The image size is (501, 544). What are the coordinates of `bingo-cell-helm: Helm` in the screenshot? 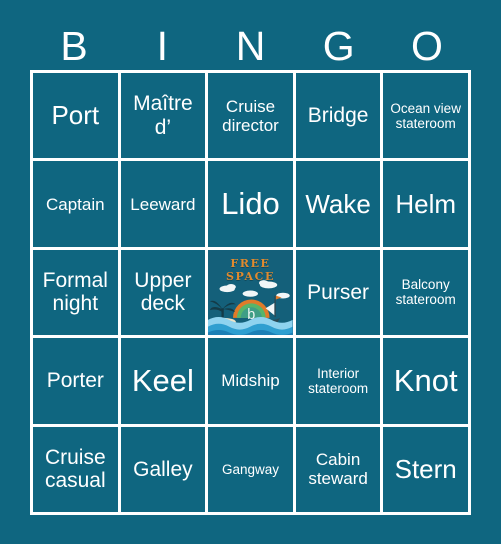 It's located at (425, 204).